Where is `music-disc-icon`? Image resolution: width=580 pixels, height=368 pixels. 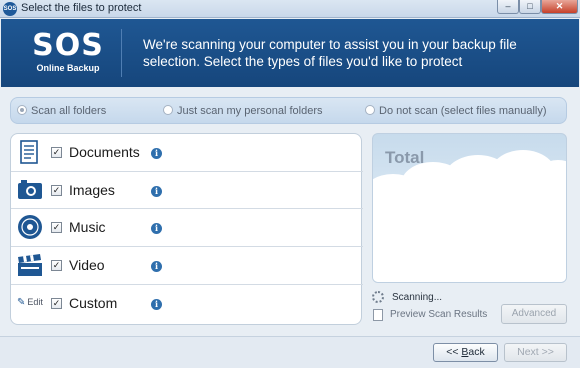
music-disc-icon is located at coordinates (30, 227).